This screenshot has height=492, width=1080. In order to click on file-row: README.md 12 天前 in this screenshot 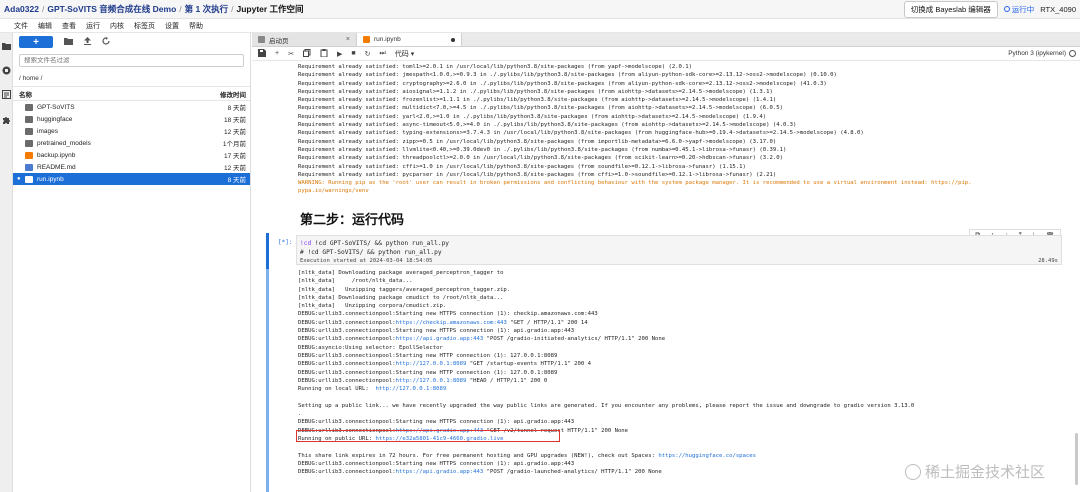, I will do `click(131, 167)`.